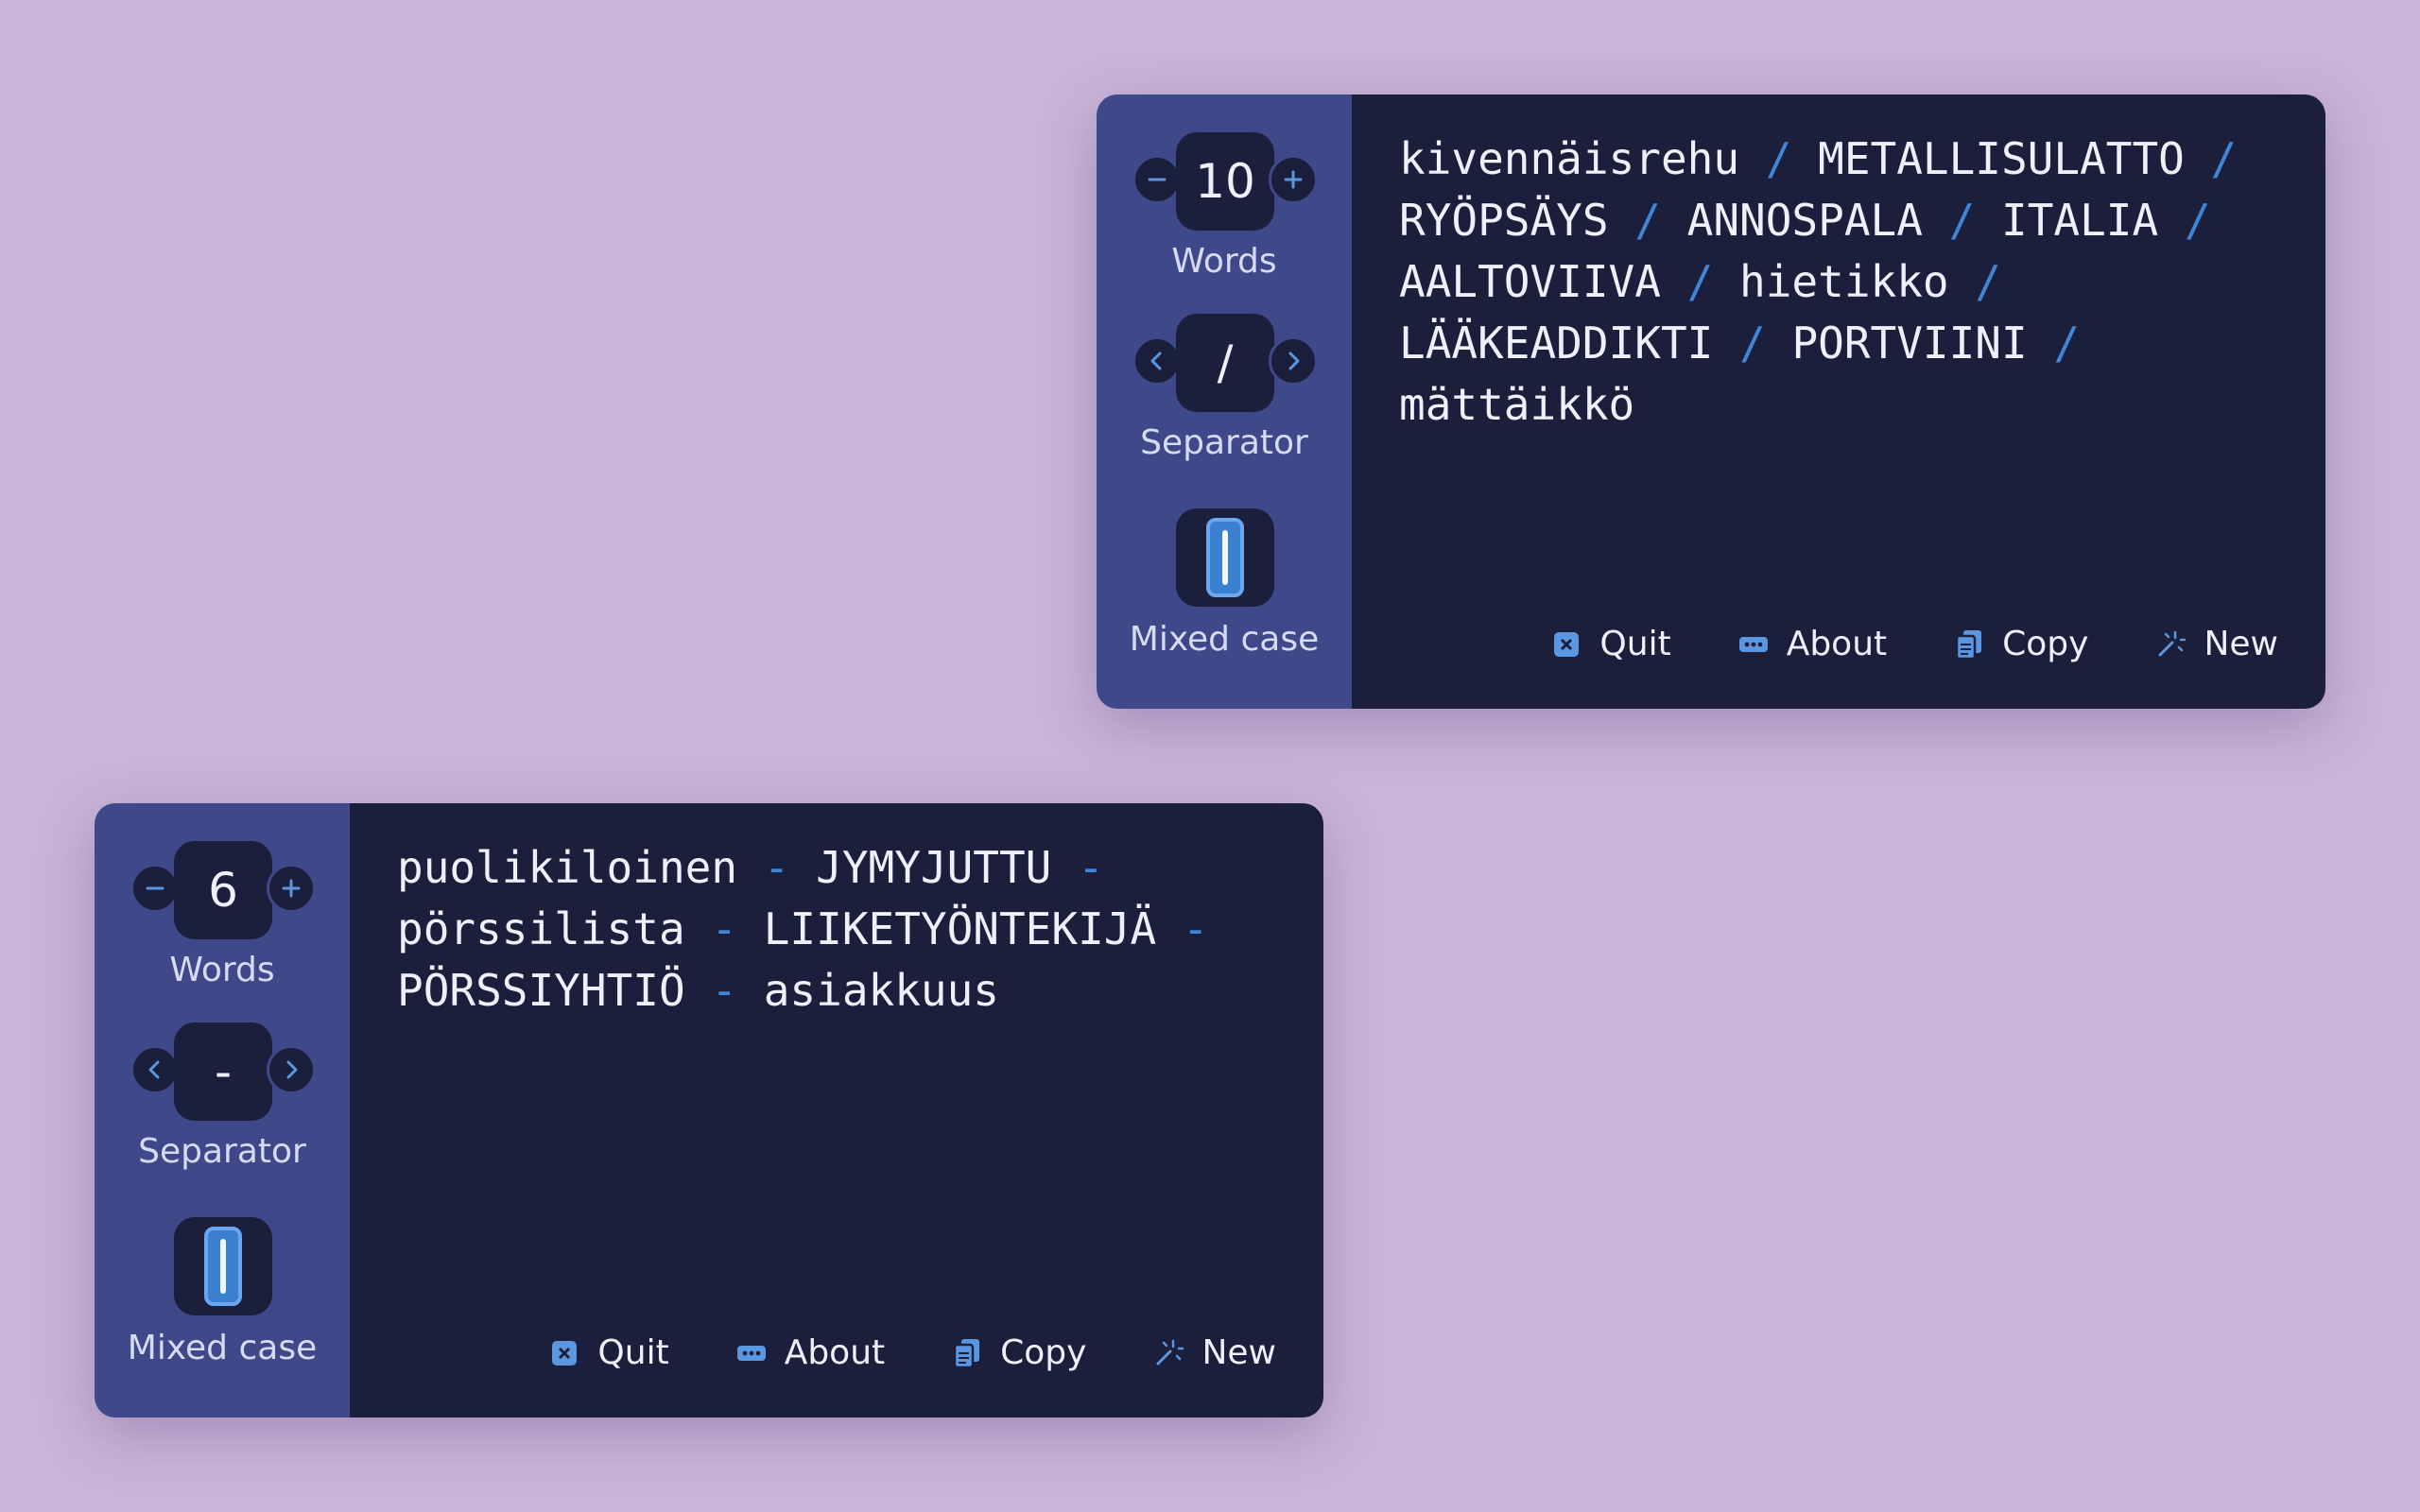 The width and height of the screenshot is (2420, 1512). Describe the element at coordinates (1844, 281) in the screenshot. I see `passphrase-word: hietikko` at that location.